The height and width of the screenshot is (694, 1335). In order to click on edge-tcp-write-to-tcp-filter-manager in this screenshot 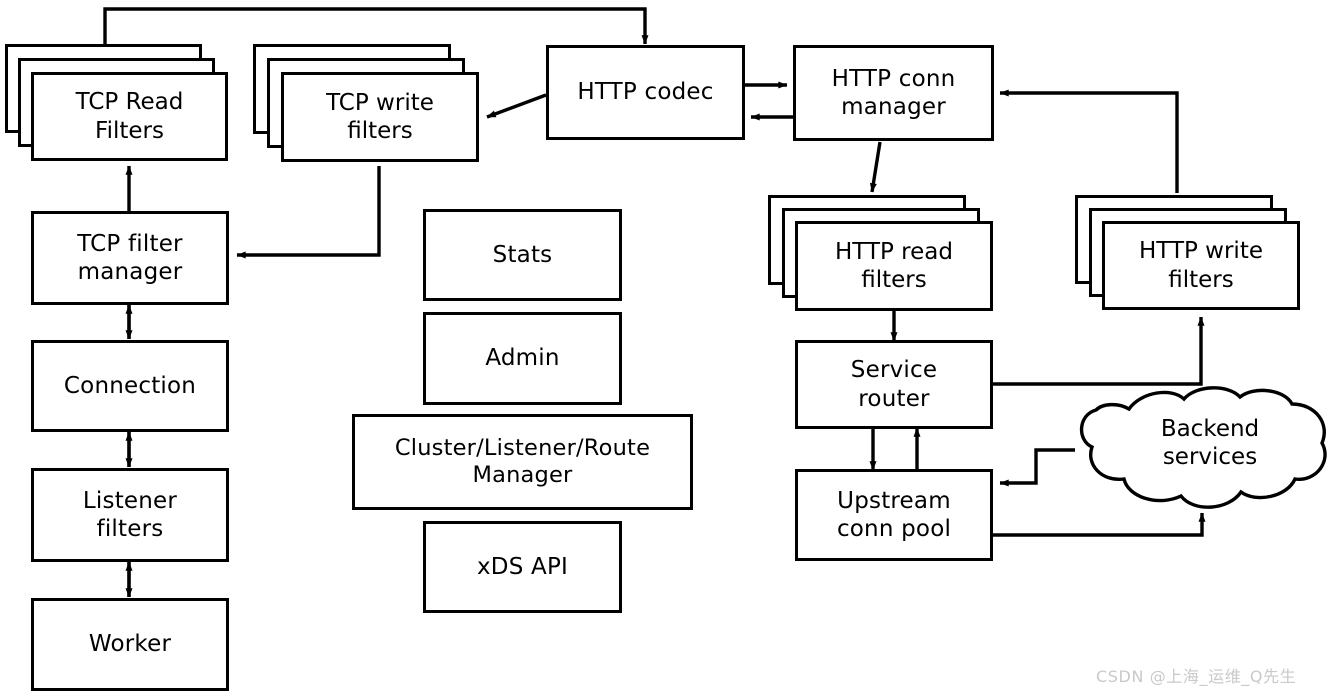, I will do `click(308, 212)`.